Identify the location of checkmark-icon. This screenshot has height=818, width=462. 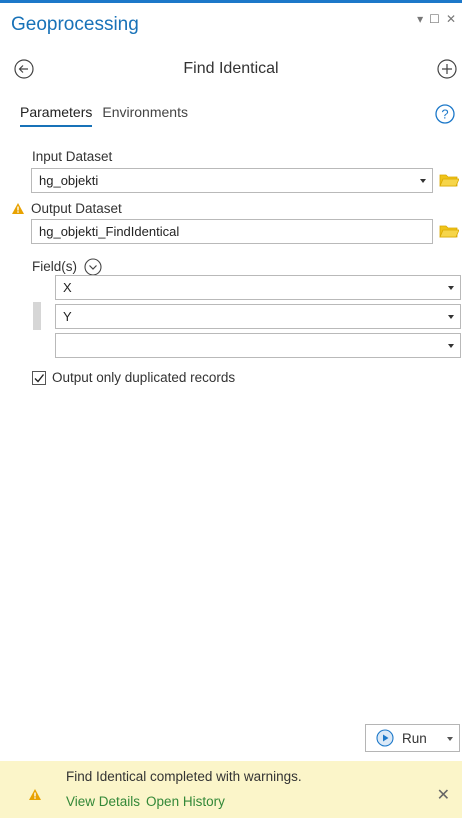
(39, 378).